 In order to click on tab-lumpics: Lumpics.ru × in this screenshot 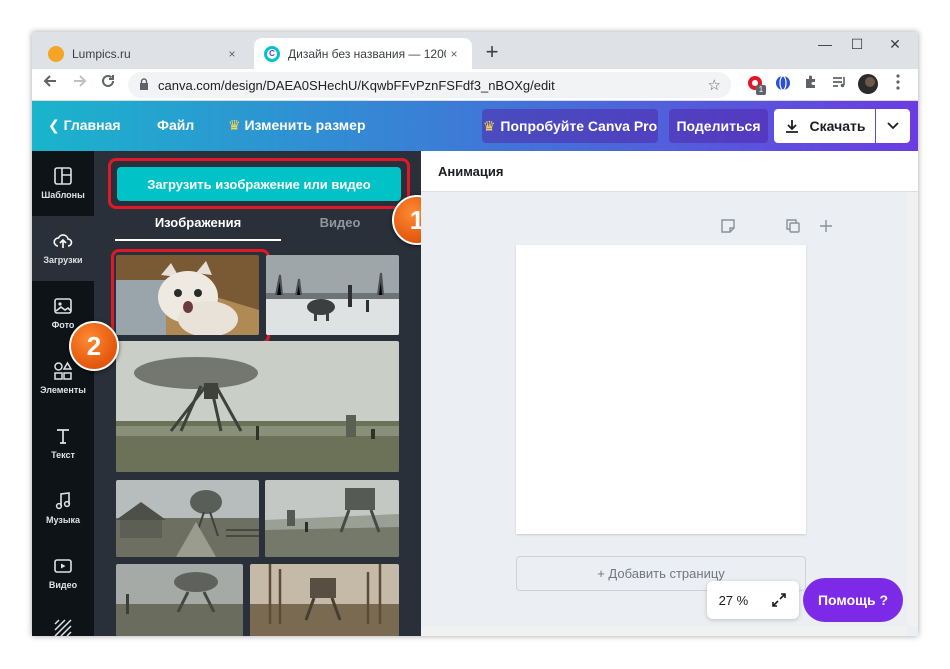, I will do `click(144, 53)`.